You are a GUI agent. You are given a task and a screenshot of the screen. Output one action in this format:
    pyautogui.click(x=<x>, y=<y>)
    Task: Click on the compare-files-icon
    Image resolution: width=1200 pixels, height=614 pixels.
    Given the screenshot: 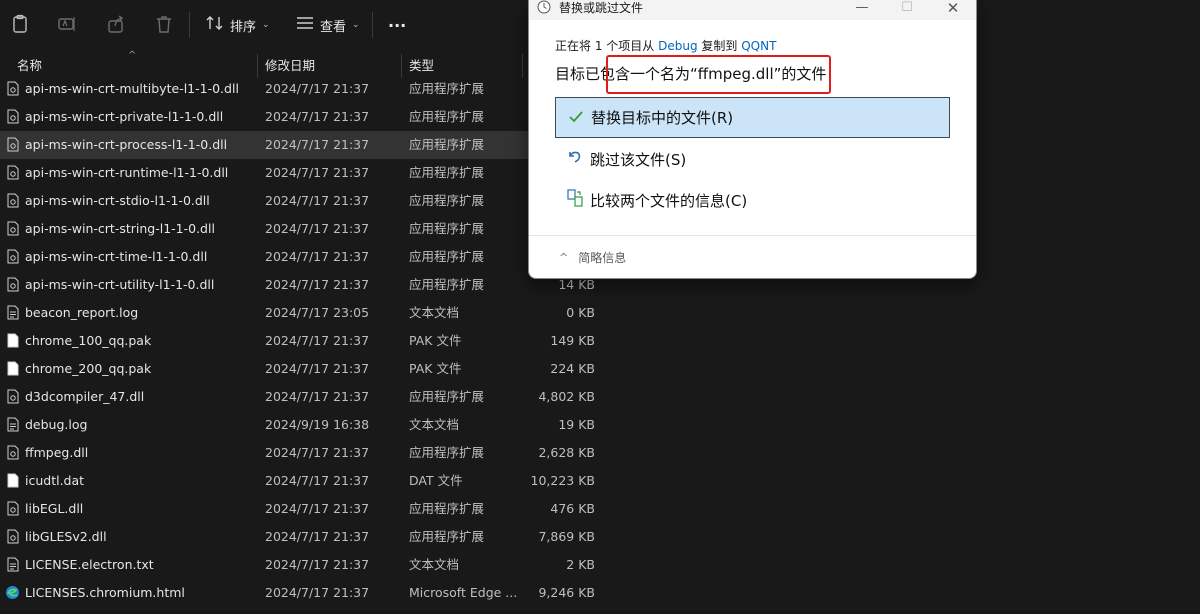 What is the action you would take?
    pyautogui.click(x=575, y=200)
    